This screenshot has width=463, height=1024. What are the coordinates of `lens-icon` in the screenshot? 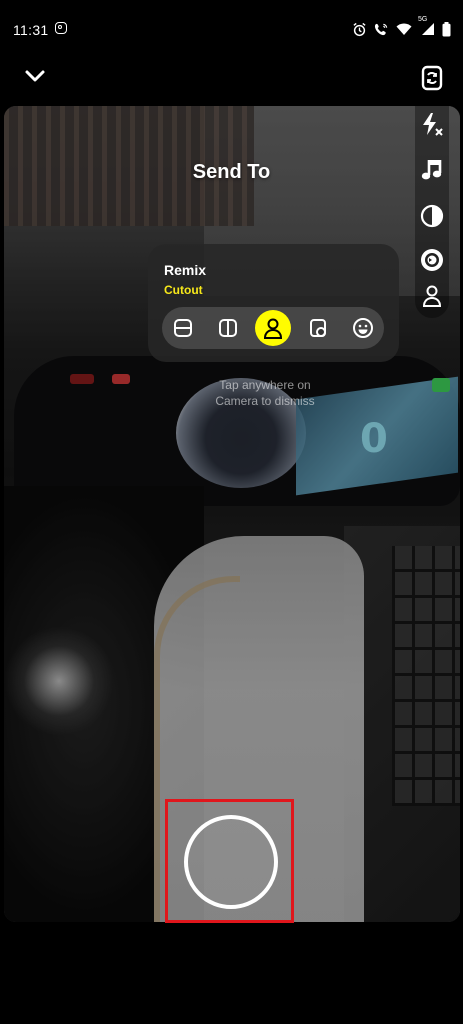 It's located at (432, 260).